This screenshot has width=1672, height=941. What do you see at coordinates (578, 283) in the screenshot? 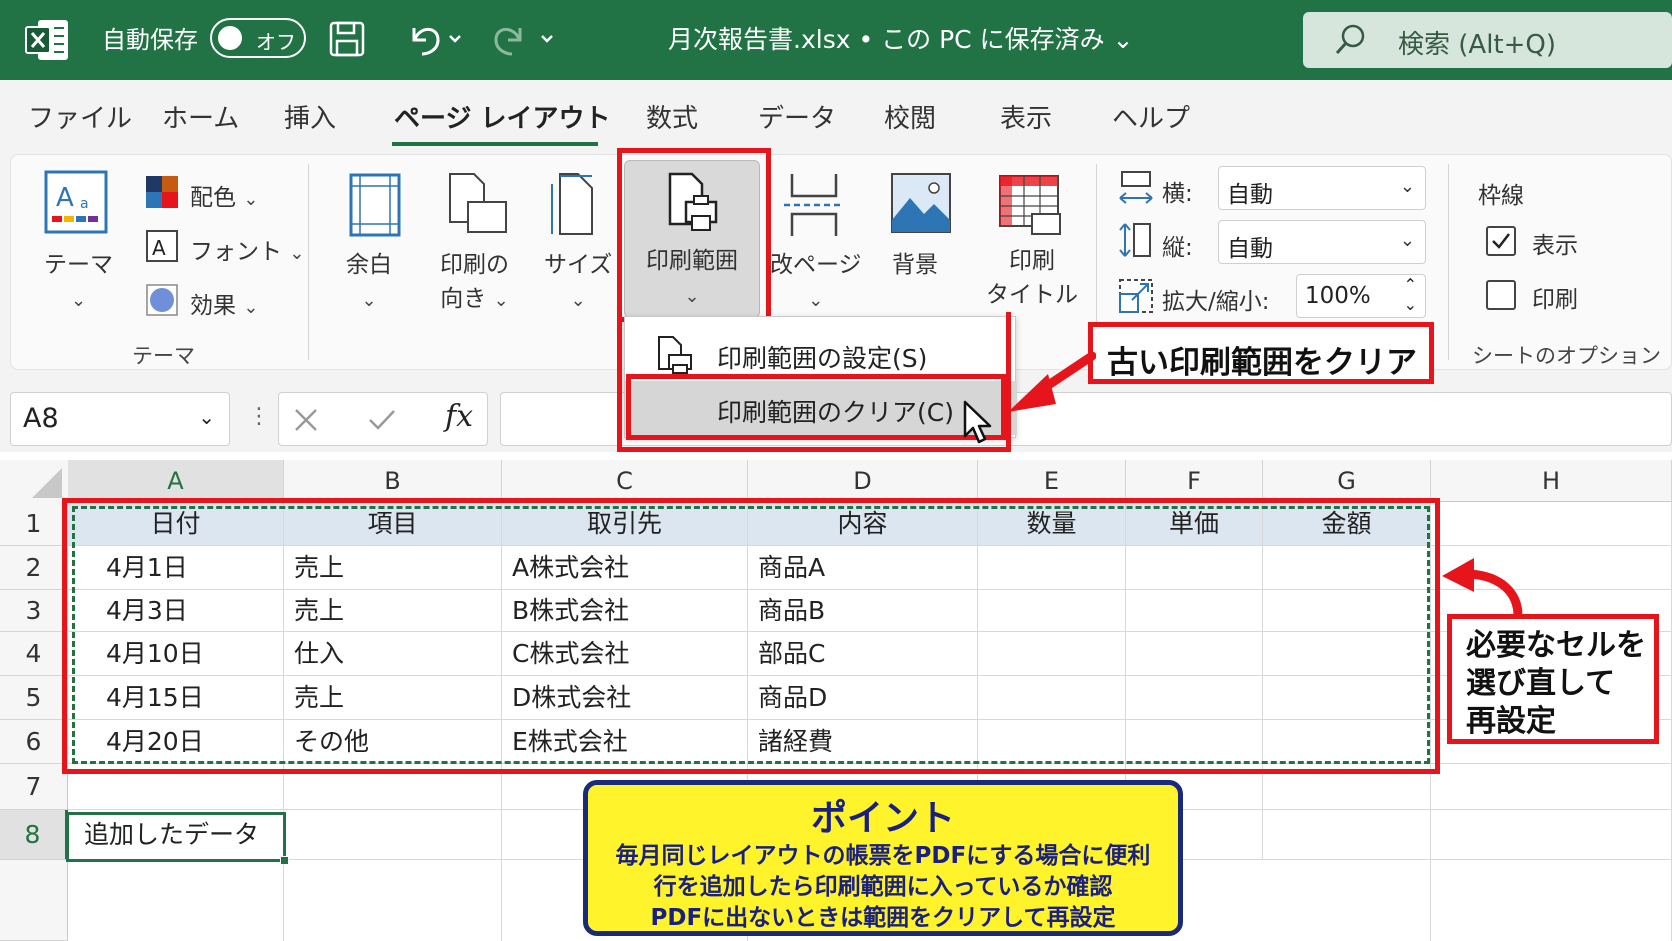
I see `size-button: サイズ ⌄` at bounding box center [578, 283].